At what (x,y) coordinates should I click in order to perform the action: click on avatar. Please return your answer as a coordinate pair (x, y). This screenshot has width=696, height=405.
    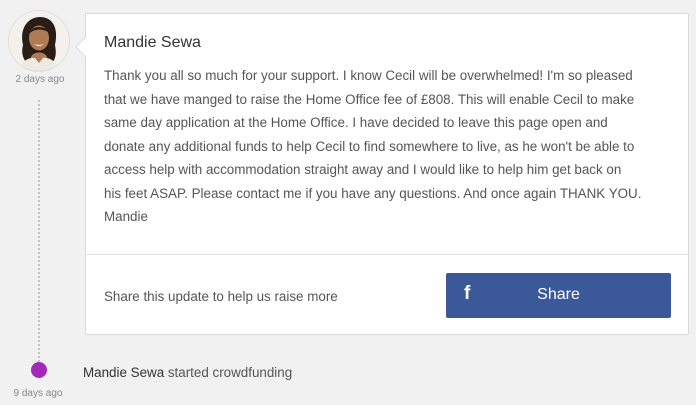
    Looking at the image, I should click on (39, 41).